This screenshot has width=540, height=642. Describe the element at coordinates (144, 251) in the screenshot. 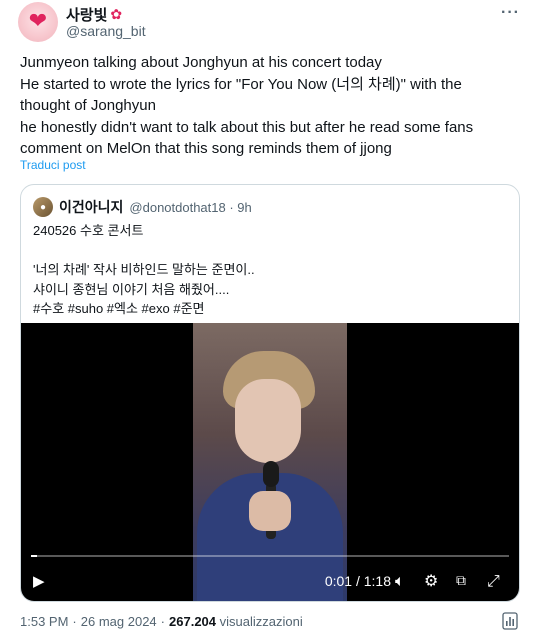

I see `quoted-text-line` at that location.